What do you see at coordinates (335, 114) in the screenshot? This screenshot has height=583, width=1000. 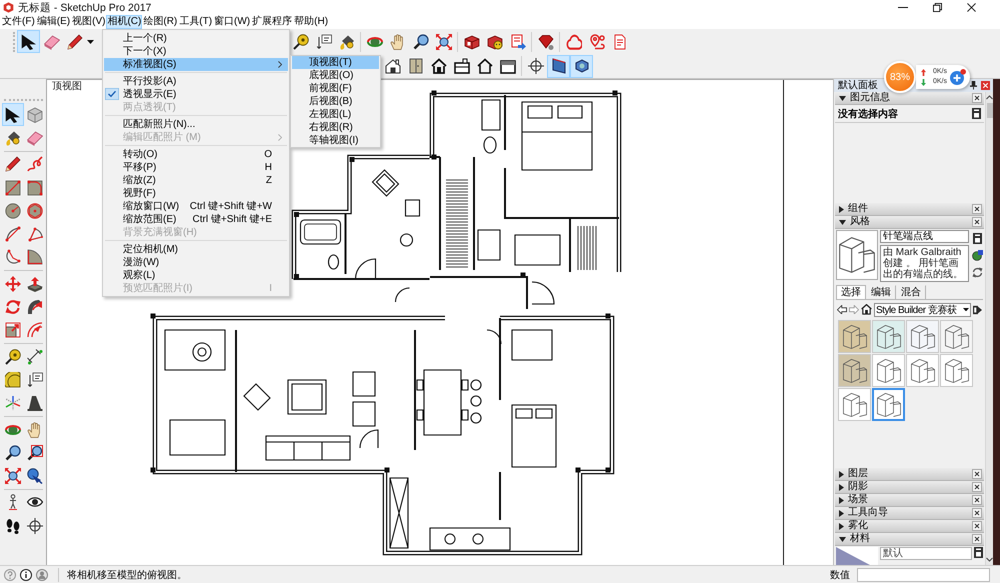 I see `menu-item: 左视图(L)` at bounding box center [335, 114].